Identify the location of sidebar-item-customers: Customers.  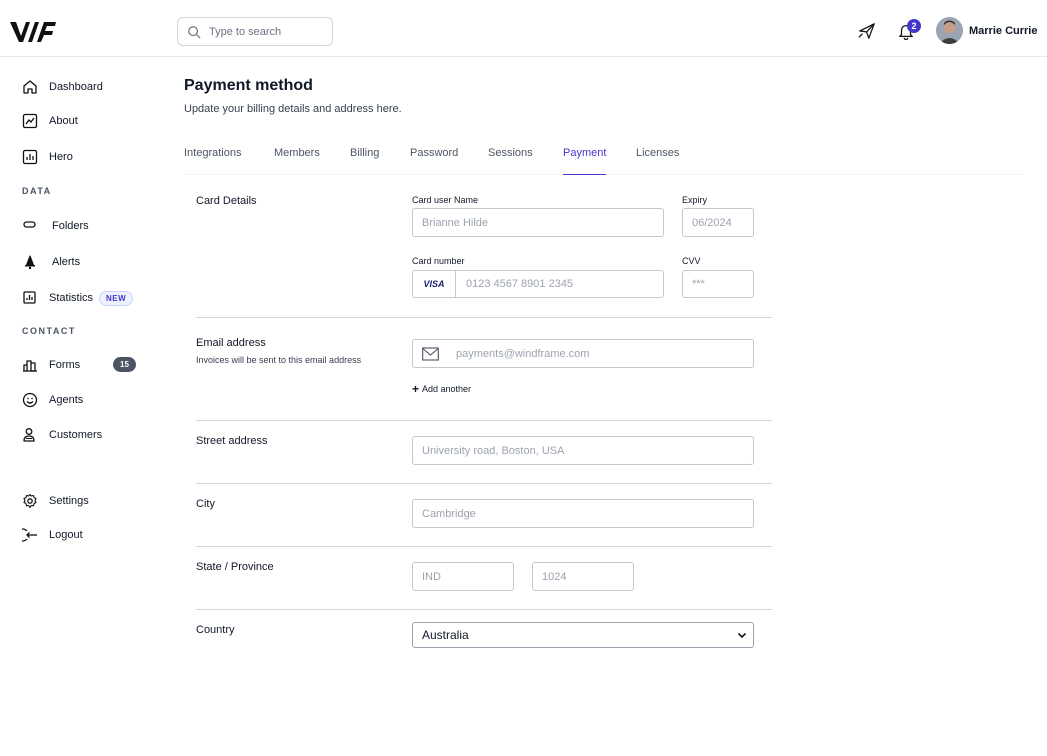
(62, 435).